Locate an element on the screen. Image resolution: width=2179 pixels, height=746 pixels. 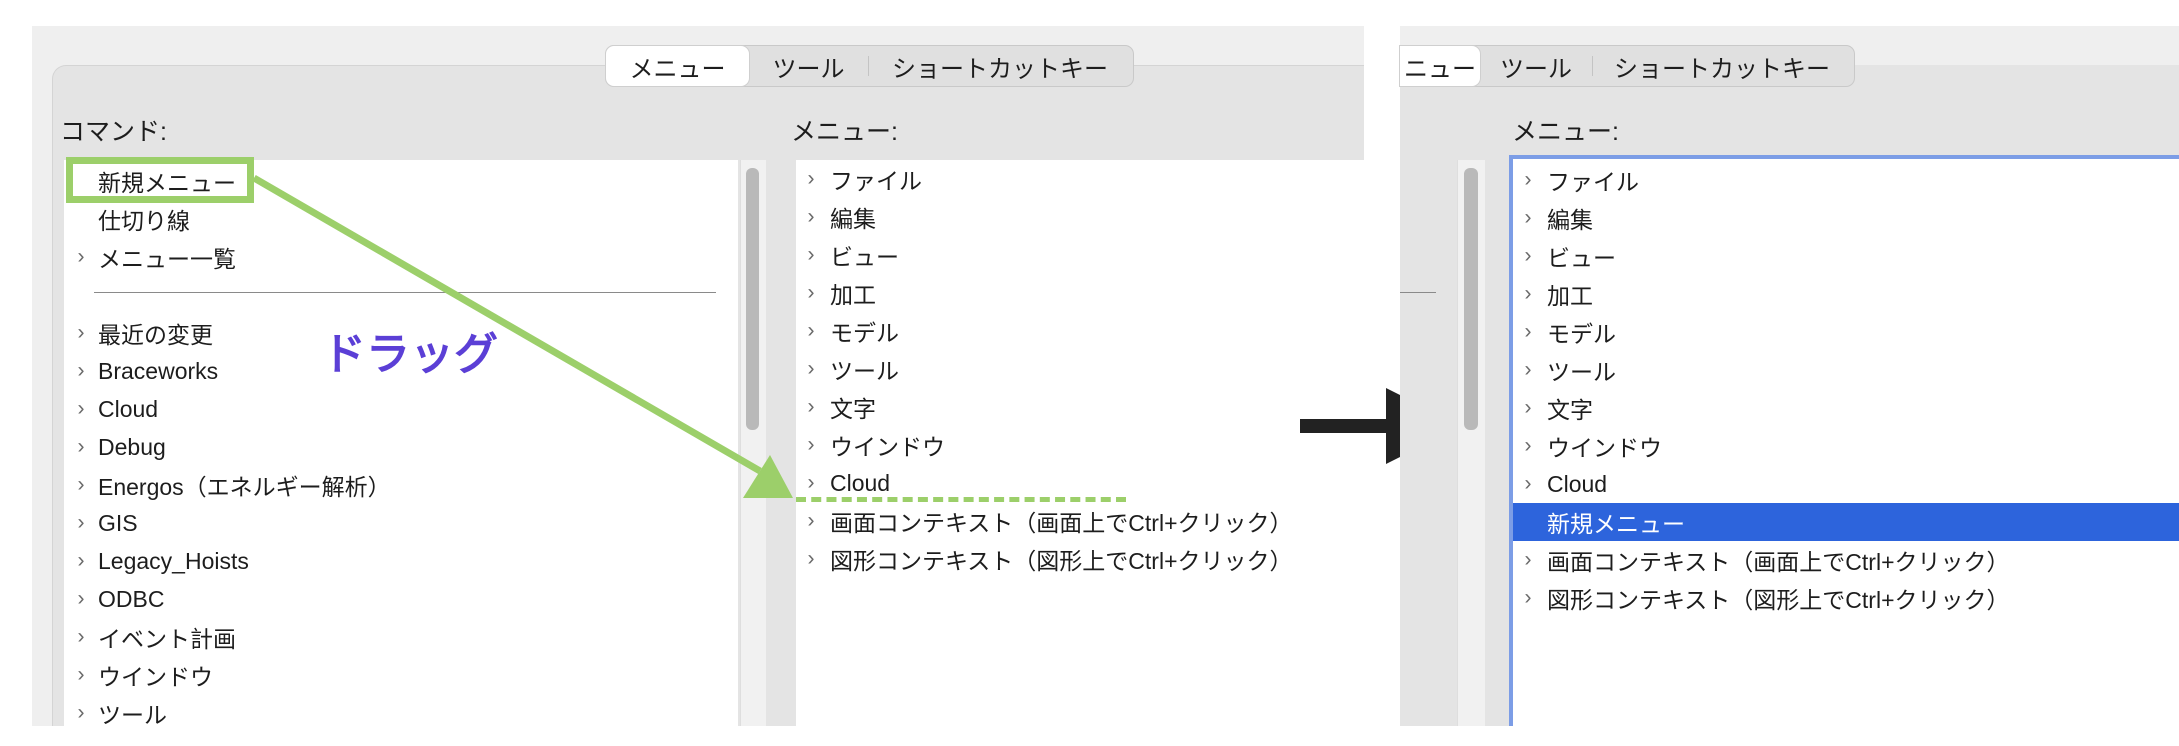
list-item: › Cloud is located at coordinates (1846, 484).